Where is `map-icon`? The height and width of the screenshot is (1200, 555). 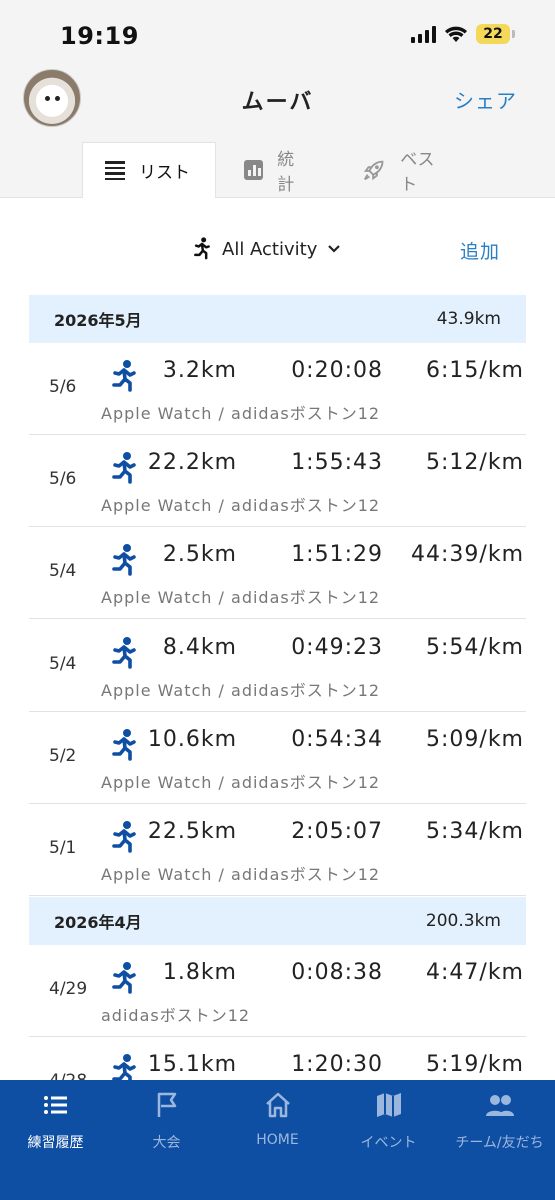 map-icon is located at coordinates (388, 1105).